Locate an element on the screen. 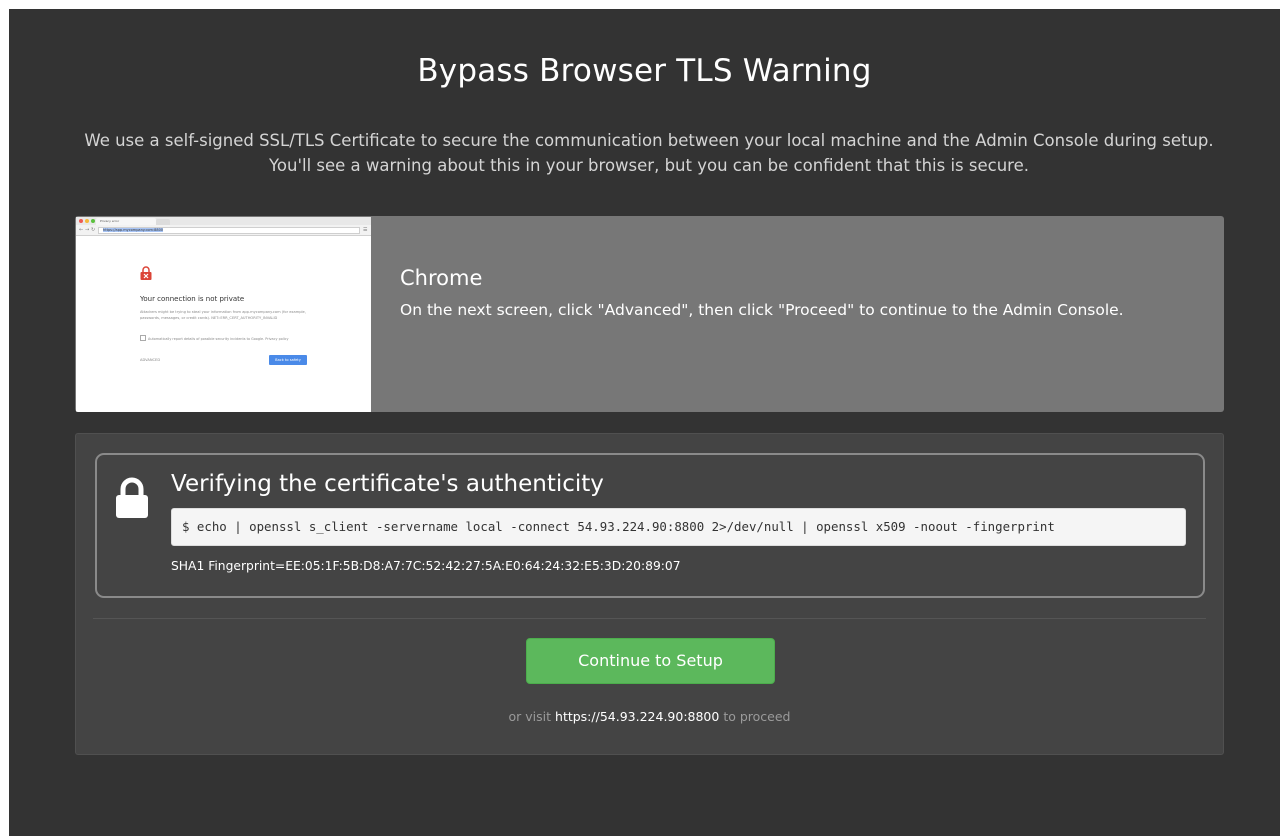  screenshot-address-bar: ← → ↻ https://app.mycompany.com:8800 ☰ is located at coordinates (223, 230).